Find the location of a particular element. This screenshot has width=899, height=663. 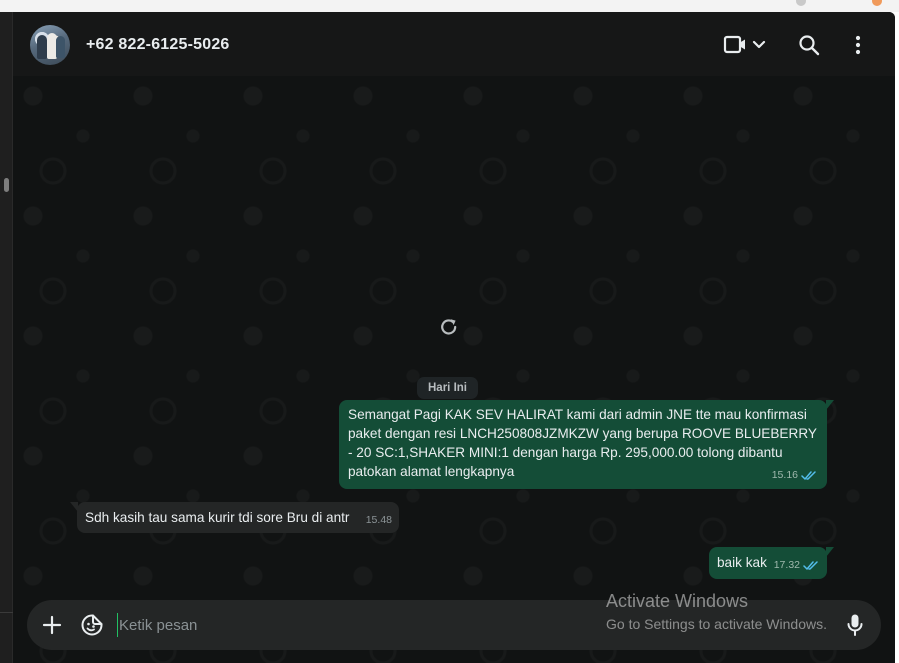

load-older-button is located at coordinates (449, 327).